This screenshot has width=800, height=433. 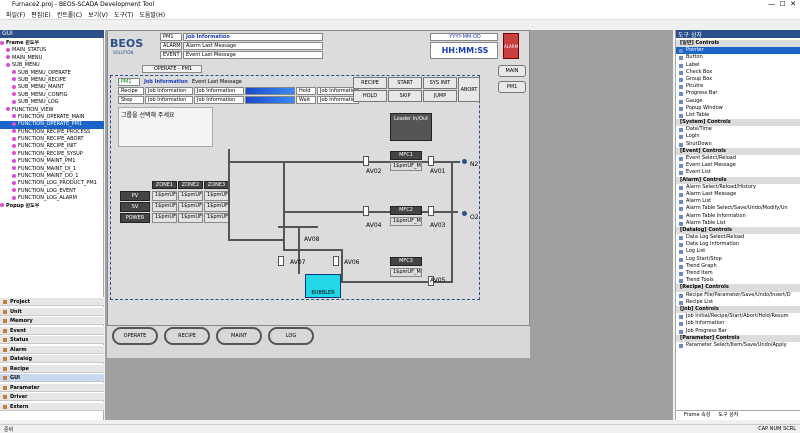 What do you see at coordinates (431, 161) in the screenshot?
I see `av01-valve` at bounding box center [431, 161].